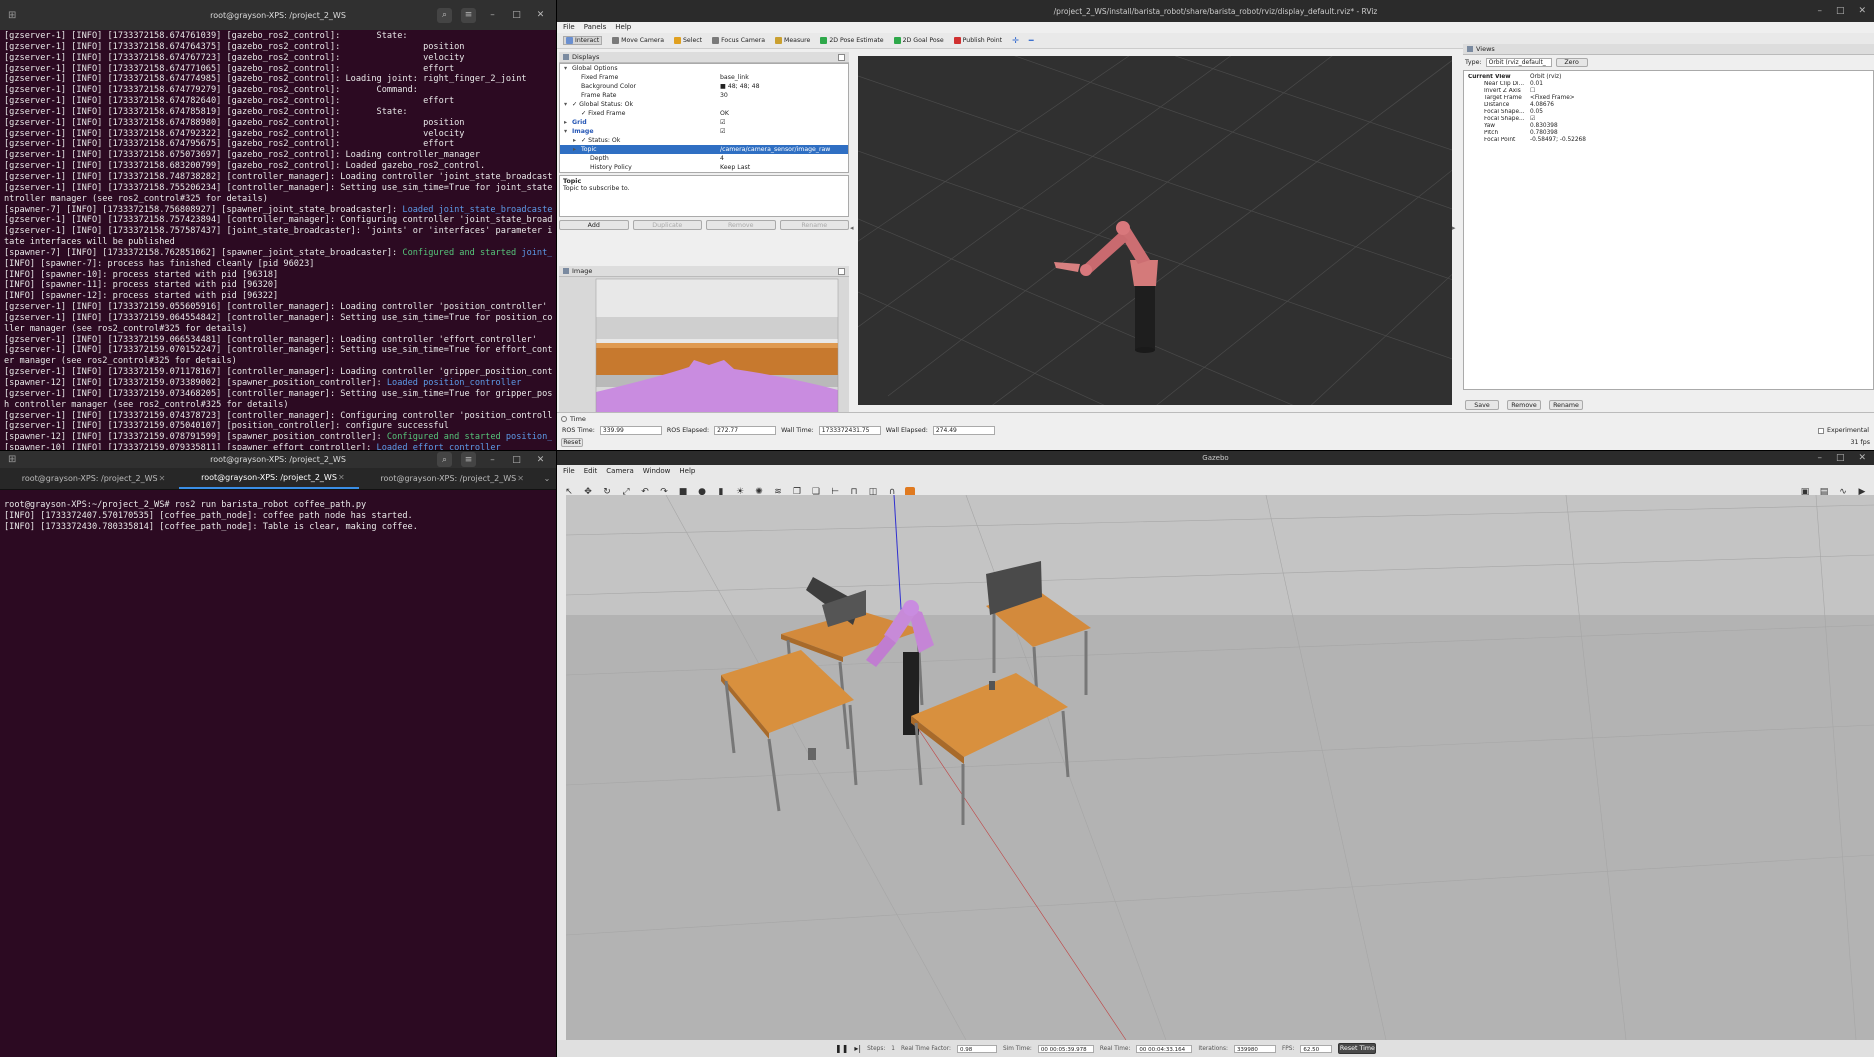  I want to click on view-property-row: Target Frame <Fixed Frame>, so click(1668, 97).